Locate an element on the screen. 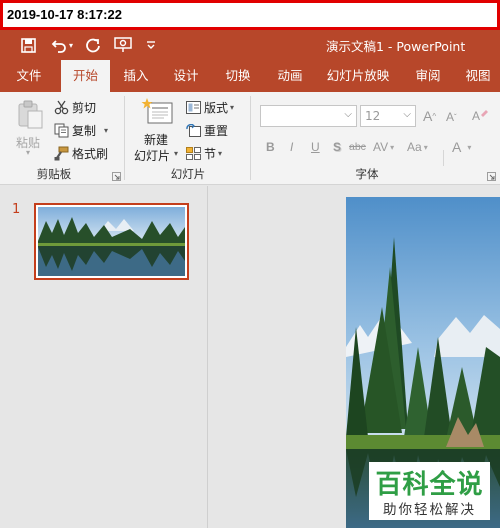 The width and height of the screenshot is (500, 528). copy-icon is located at coordinates (61, 130).